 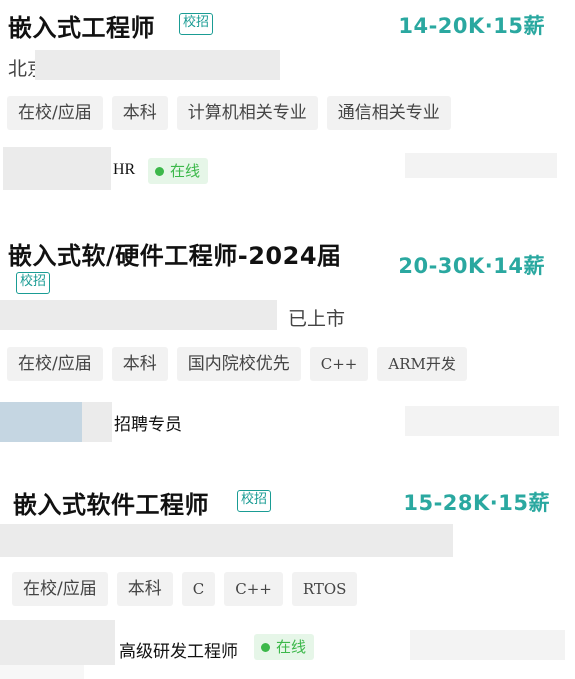 I want to click on salary: 14-20K·15薪, so click(x=471, y=26).